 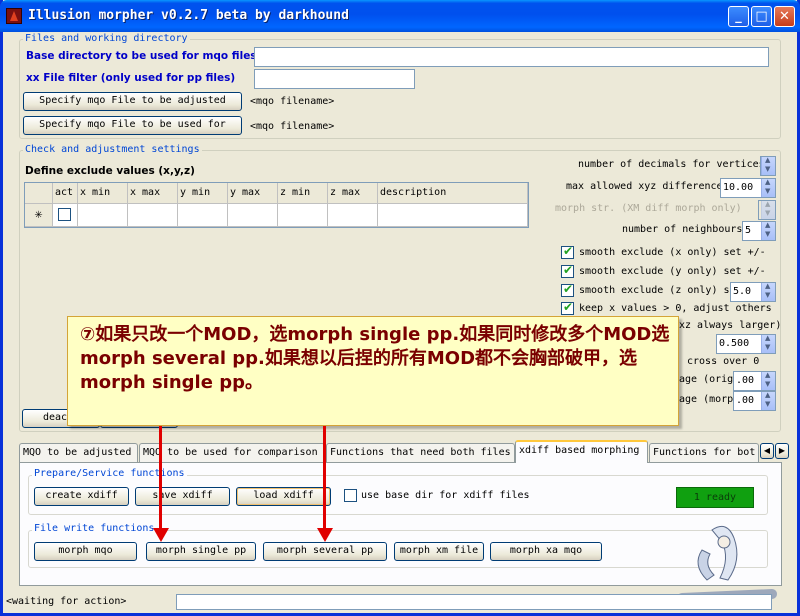 I want to click on morph-str-label: morph str. (XM diff morph only), so click(x=648, y=208).